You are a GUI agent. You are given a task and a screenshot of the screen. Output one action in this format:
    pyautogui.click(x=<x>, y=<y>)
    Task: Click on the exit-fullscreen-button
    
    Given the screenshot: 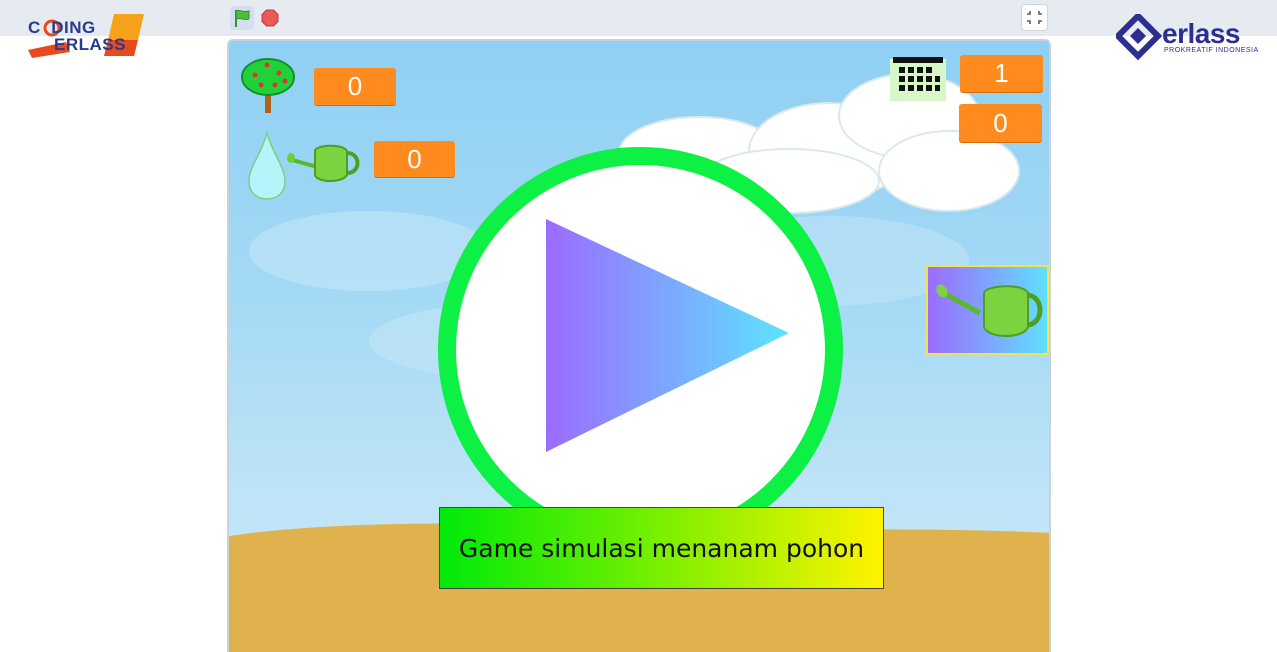 What is the action you would take?
    pyautogui.click(x=1034, y=17)
    